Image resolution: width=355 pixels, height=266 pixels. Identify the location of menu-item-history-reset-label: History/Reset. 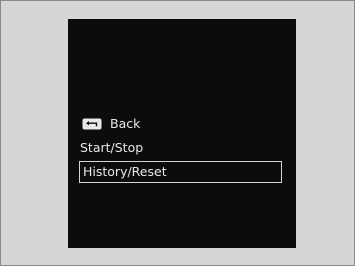
(125, 171).